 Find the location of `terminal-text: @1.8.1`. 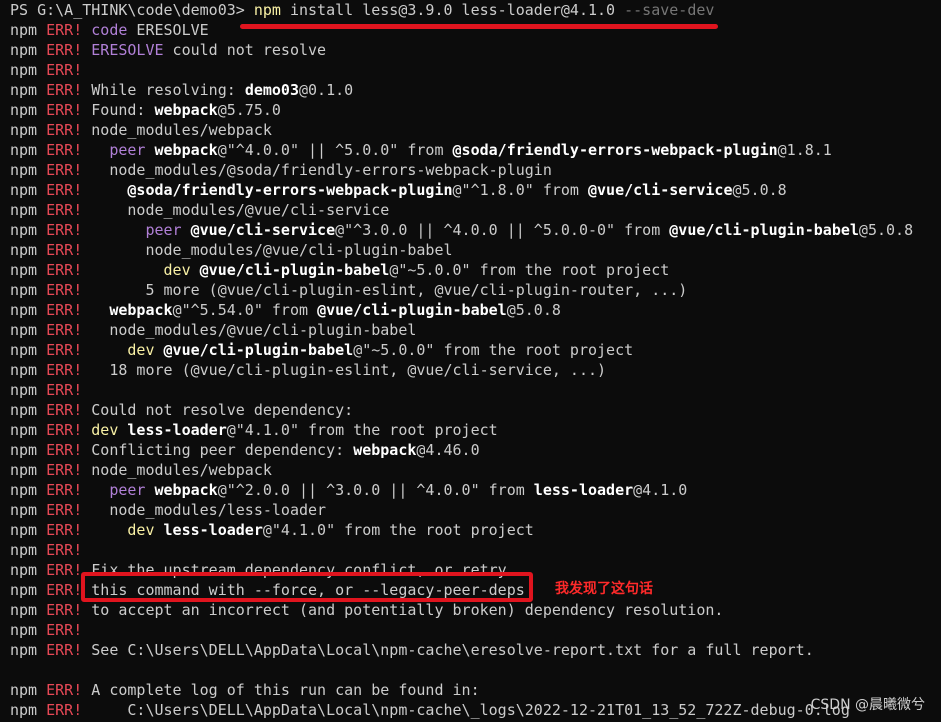

terminal-text: @1.8.1 is located at coordinates (804, 150).